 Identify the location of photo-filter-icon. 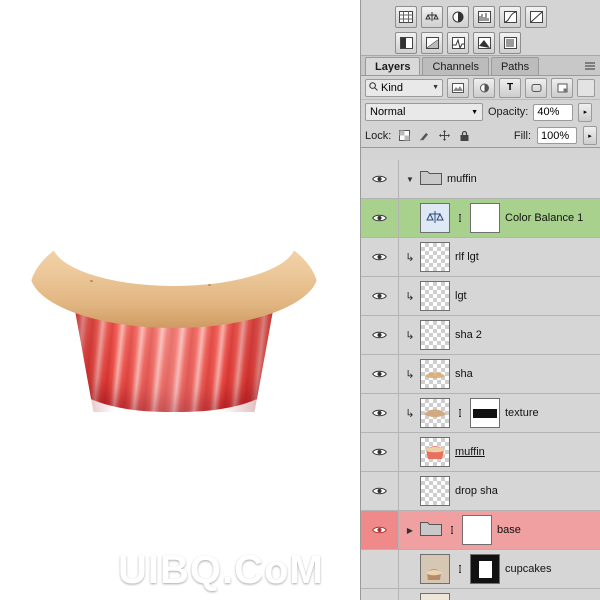
(432, 43).